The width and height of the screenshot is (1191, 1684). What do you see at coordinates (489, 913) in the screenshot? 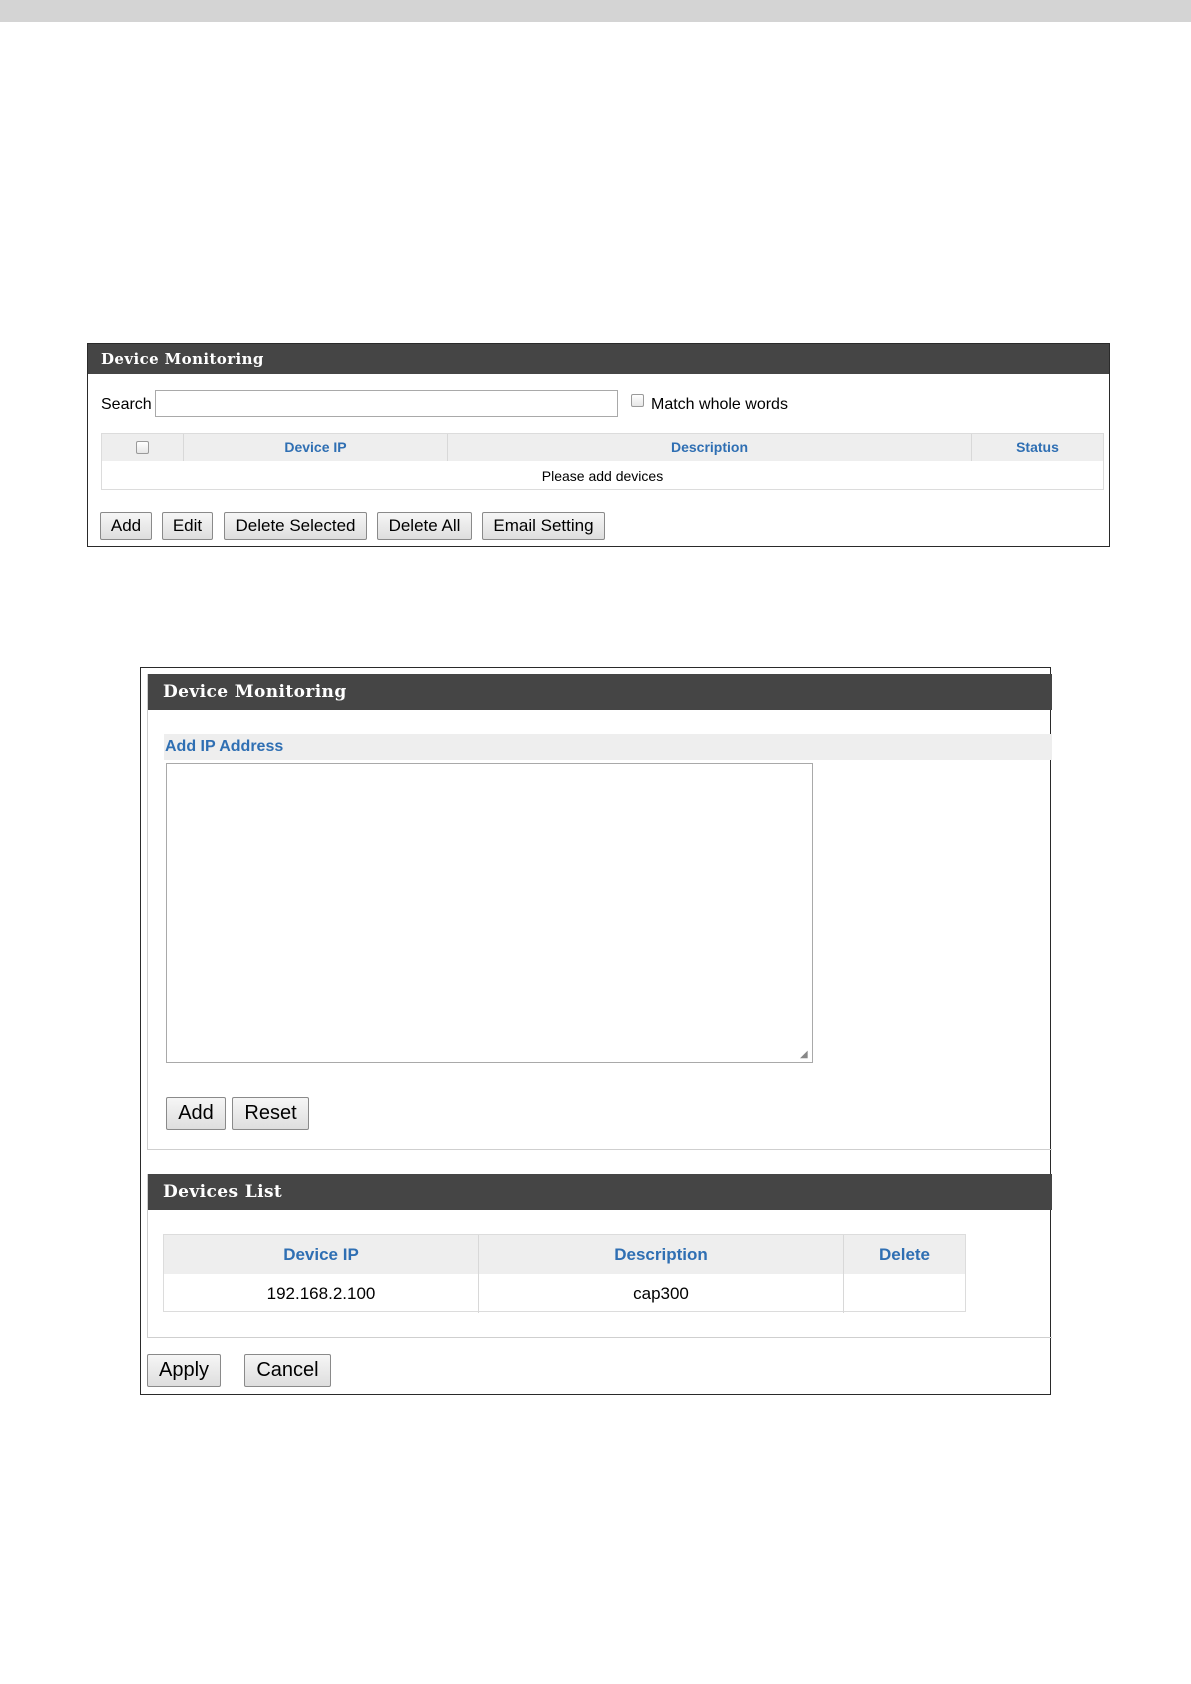
I see `ip-address-textarea: ◢` at bounding box center [489, 913].